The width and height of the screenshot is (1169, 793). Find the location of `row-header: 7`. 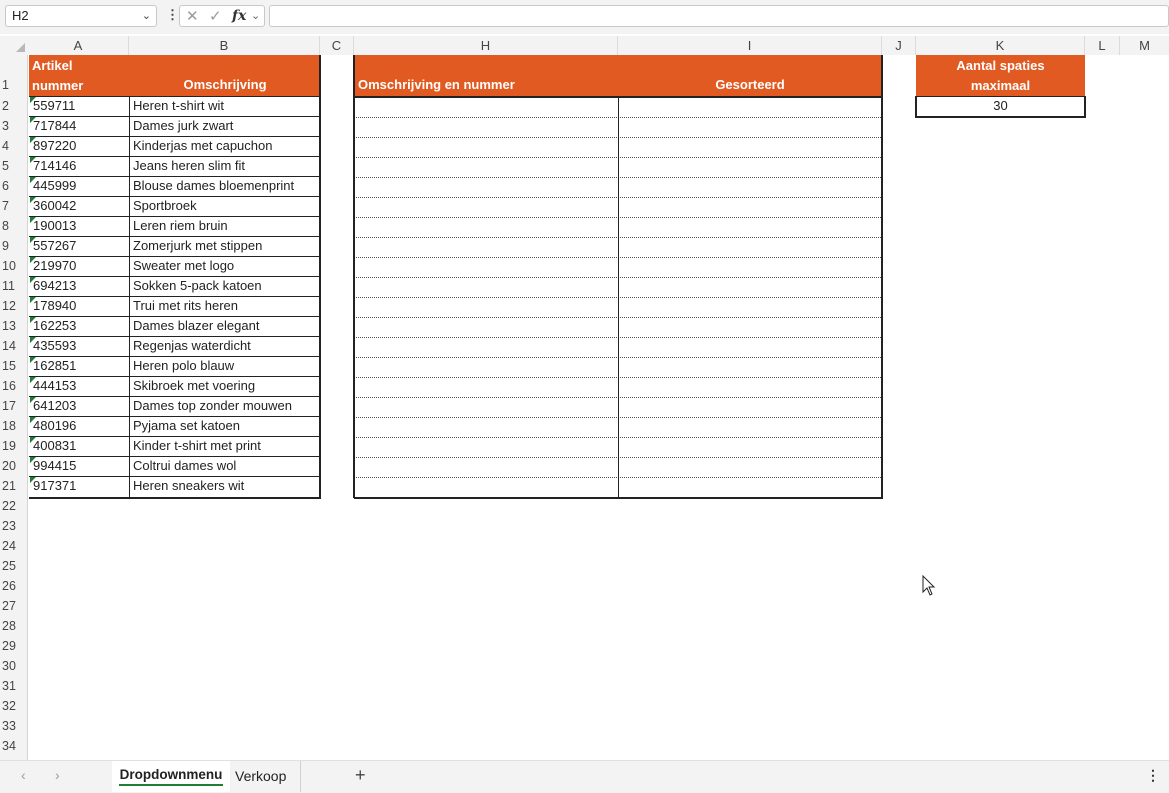

row-header: 7 is located at coordinates (13, 206).